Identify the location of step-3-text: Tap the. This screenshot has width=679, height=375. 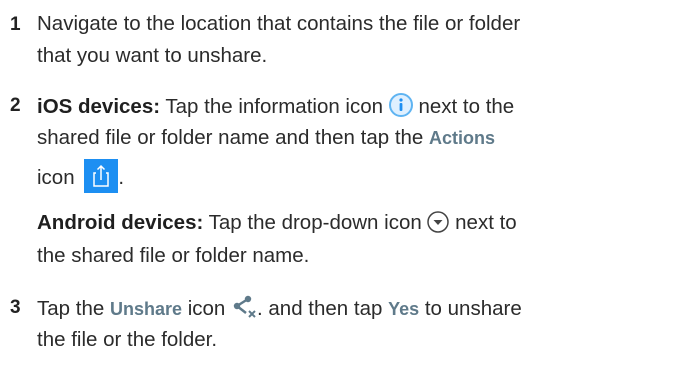
(71, 308).